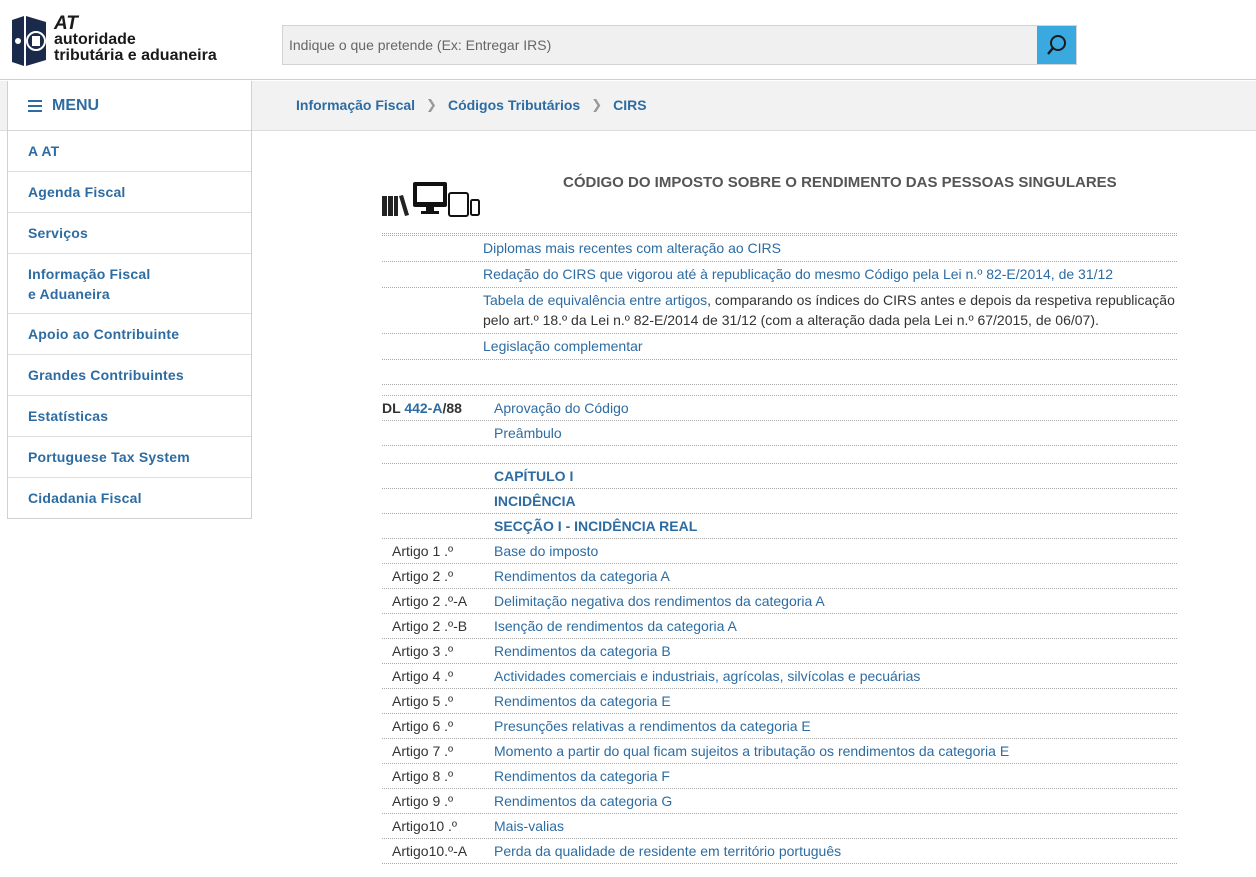 The height and width of the screenshot is (877, 1256). What do you see at coordinates (423, 651) in the screenshot?
I see `article-number: Artigo 3 .º` at bounding box center [423, 651].